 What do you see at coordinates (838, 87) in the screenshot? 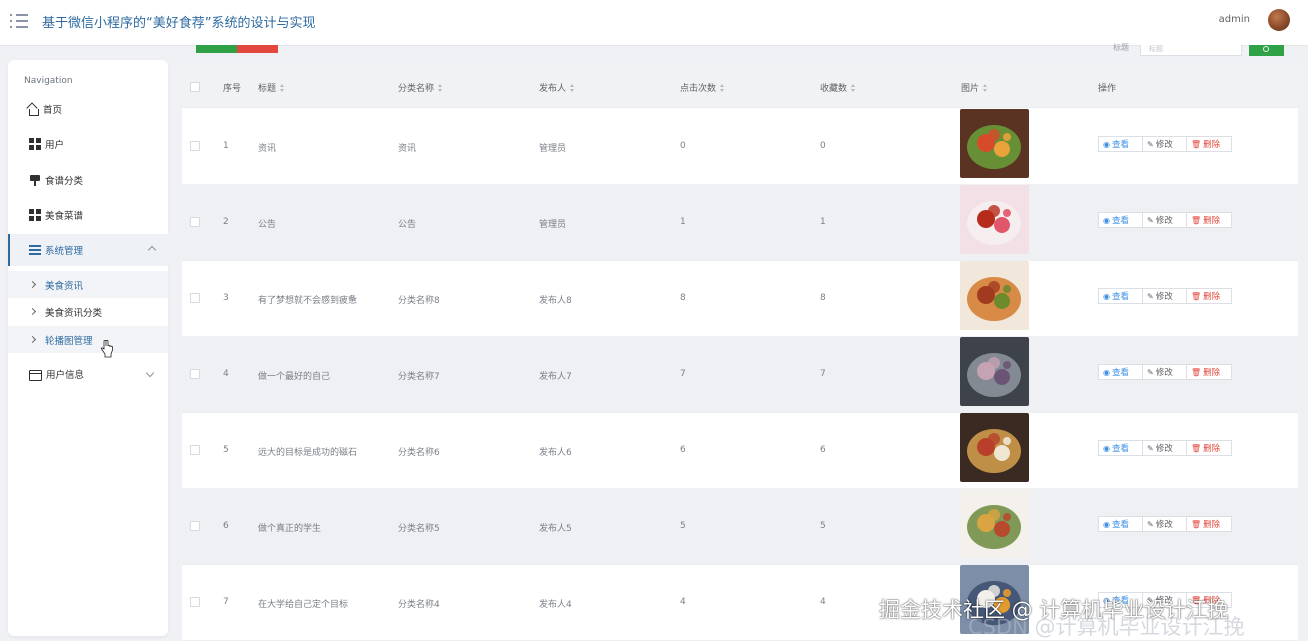
I see `col-header-favorites: 收藏数` at bounding box center [838, 87].